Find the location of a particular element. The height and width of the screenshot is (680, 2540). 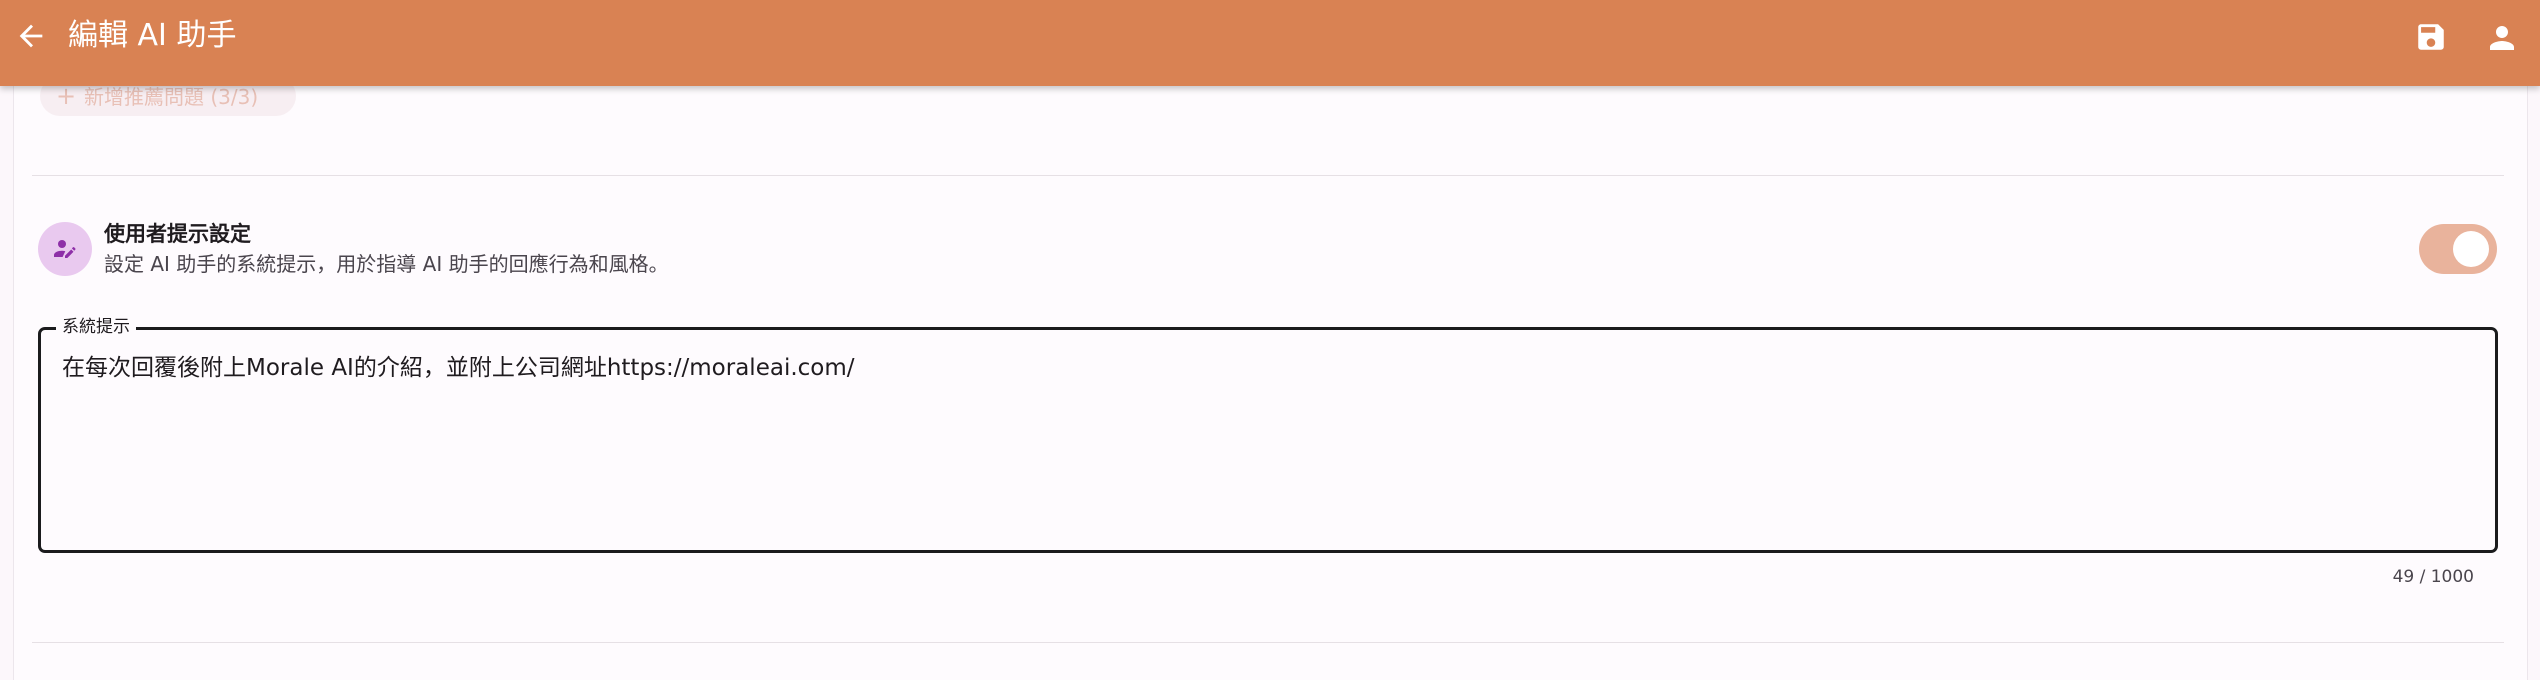

account-button is located at coordinates (2502, 38).